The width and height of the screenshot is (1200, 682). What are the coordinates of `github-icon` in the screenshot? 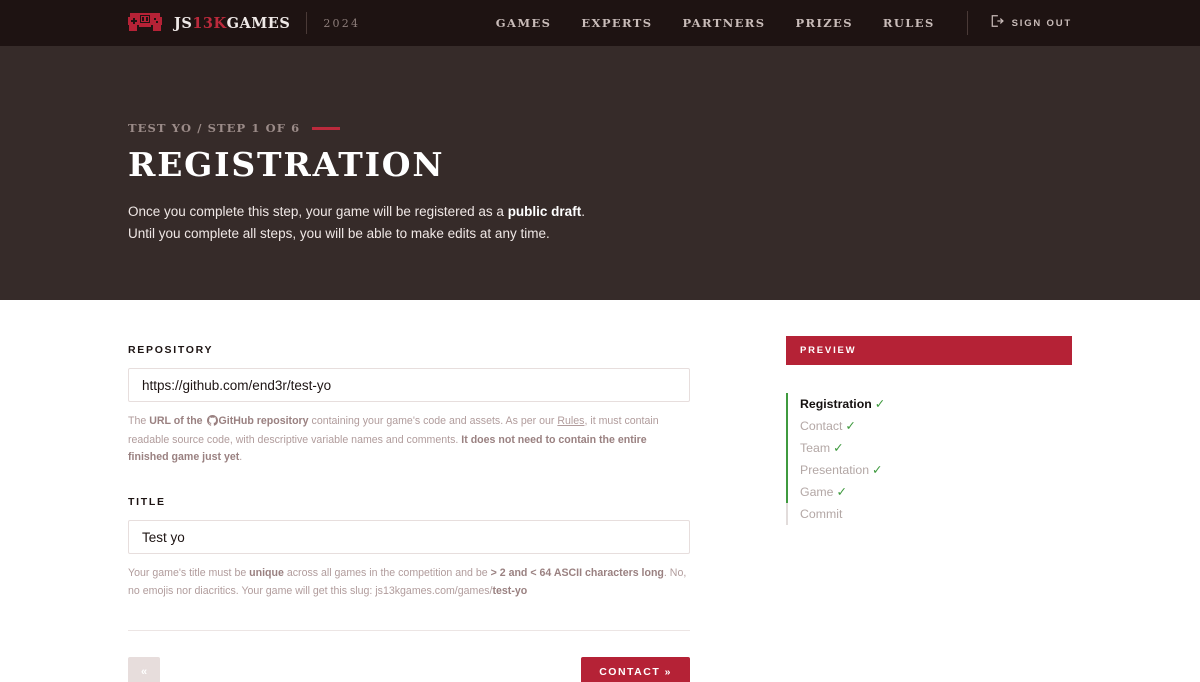 It's located at (212, 423).